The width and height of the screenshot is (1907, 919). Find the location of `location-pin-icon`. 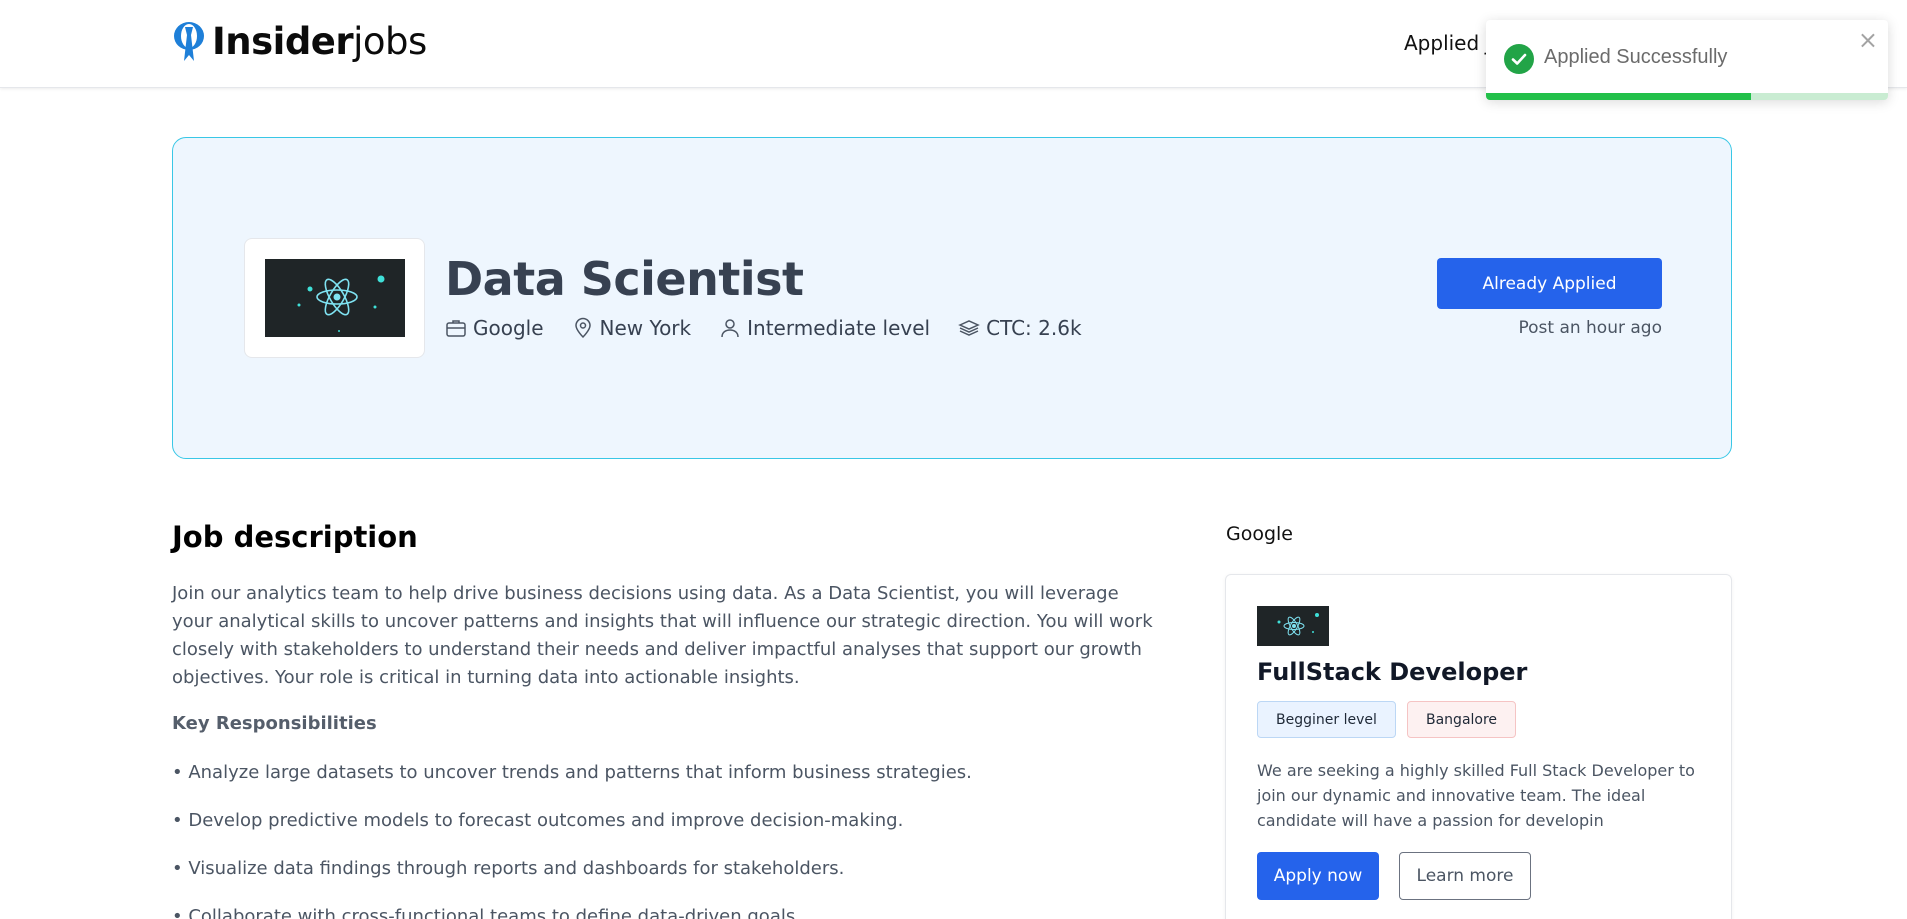

location-pin-icon is located at coordinates (582, 328).